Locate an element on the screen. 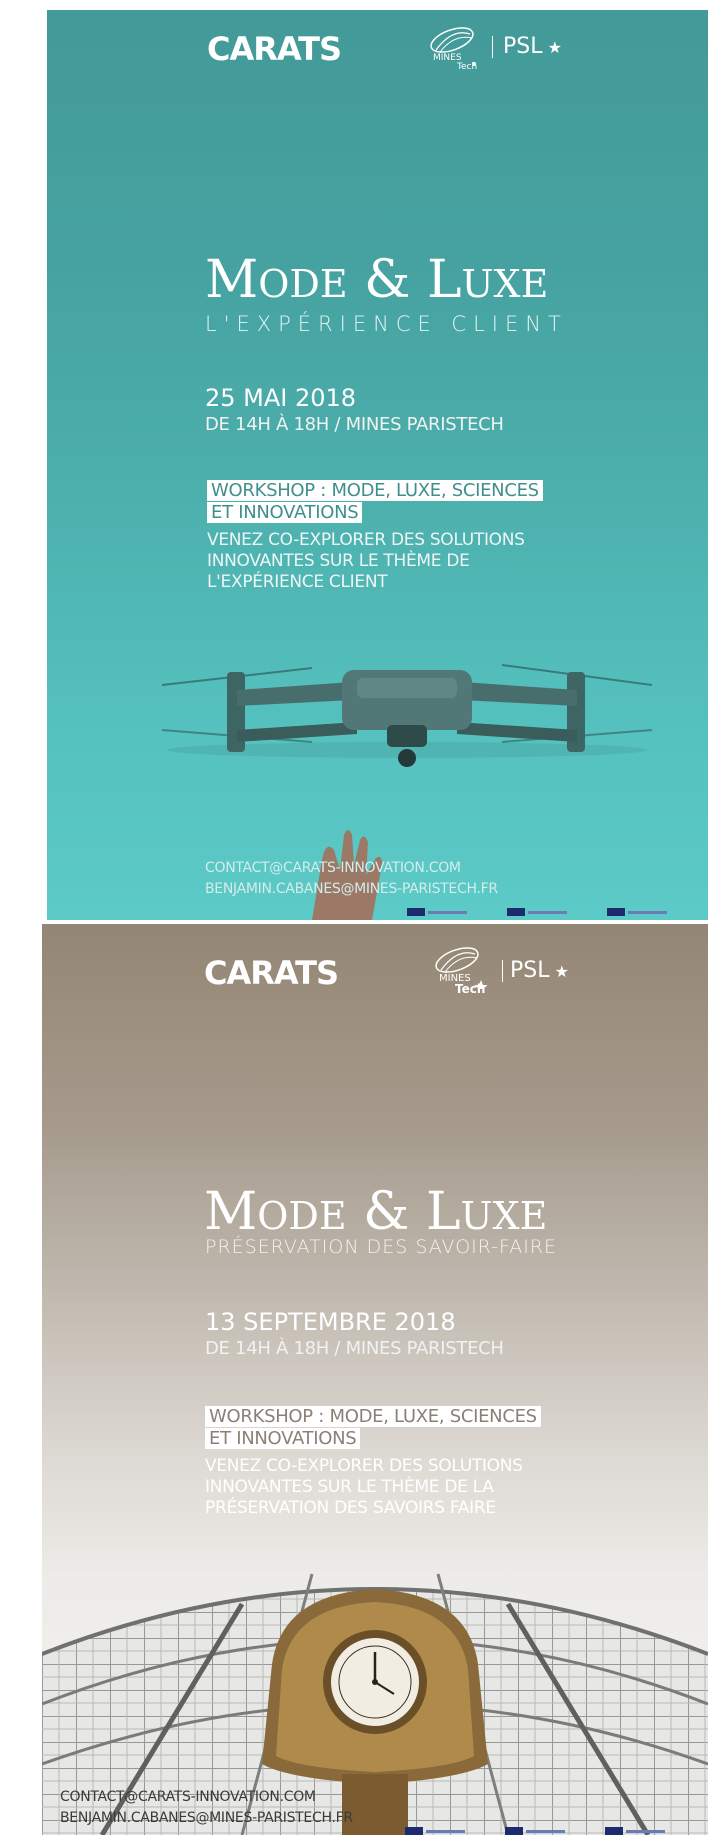  poster-subtitle: PRÉSERVATION DES SAVOIR-FAIRE is located at coordinates (381, 1247).